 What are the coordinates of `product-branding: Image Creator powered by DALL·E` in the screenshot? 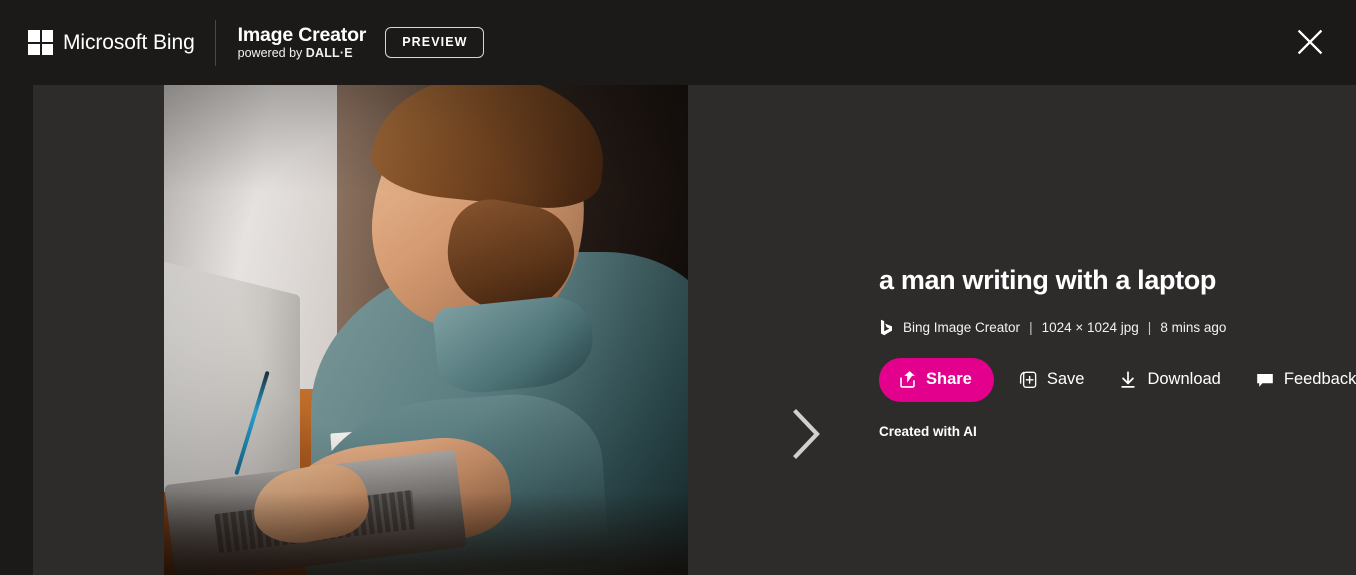 It's located at (302, 42).